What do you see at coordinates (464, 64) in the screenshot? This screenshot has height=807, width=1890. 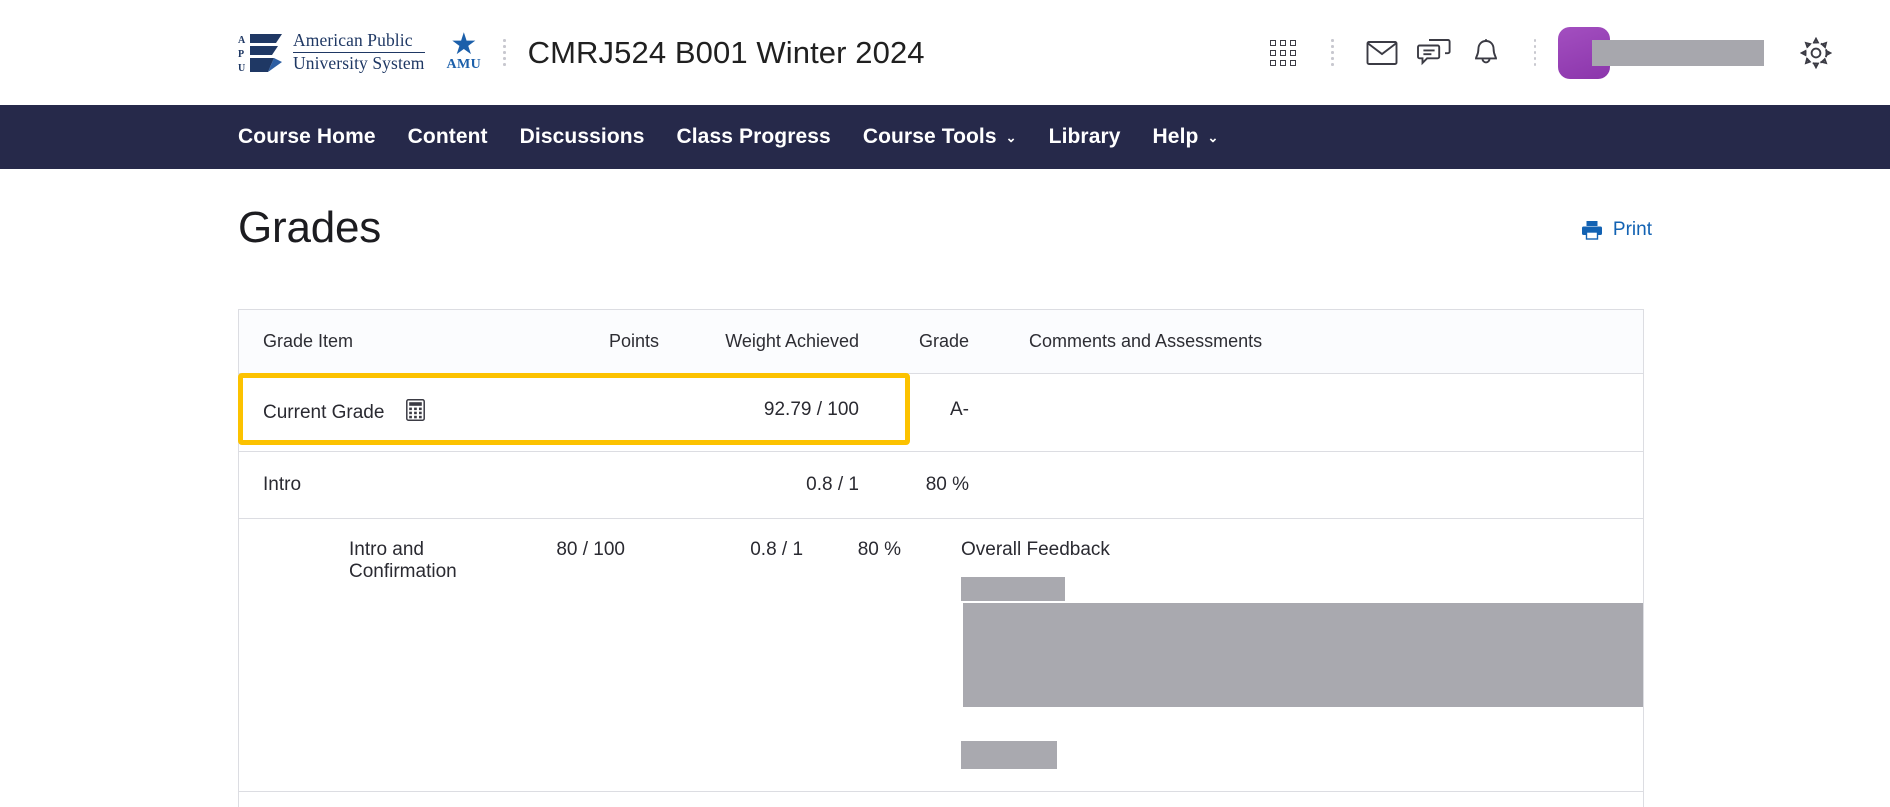 I see `amu-label: AMU` at bounding box center [464, 64].